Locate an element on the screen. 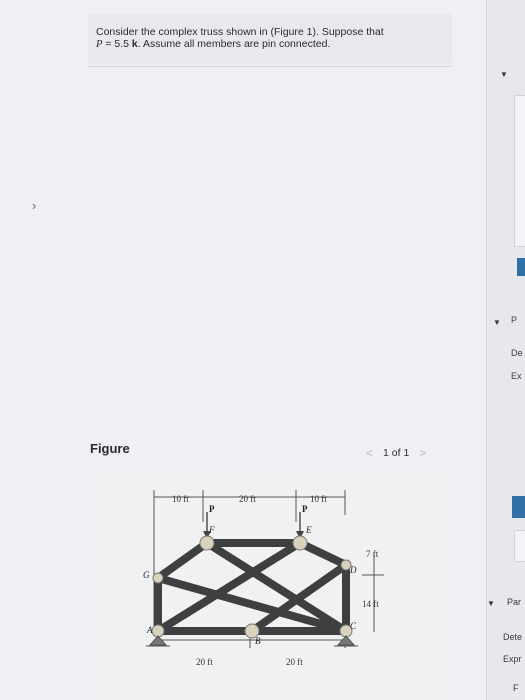 The height and width of the screenshot is (700, 525). member-FG is located at coordinates (182, 560).